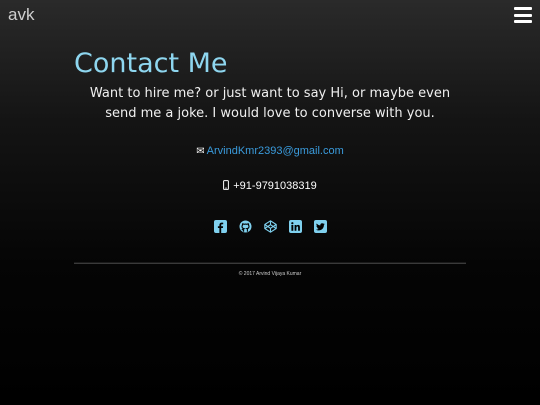 Image resolution: width=540 pixels, height=405 pixels. What do you see at coordinates (275, 151) in the screenshot?
I see `email-link: ArvindKmr2393@gmail.com` at bounding box center [275, 151].